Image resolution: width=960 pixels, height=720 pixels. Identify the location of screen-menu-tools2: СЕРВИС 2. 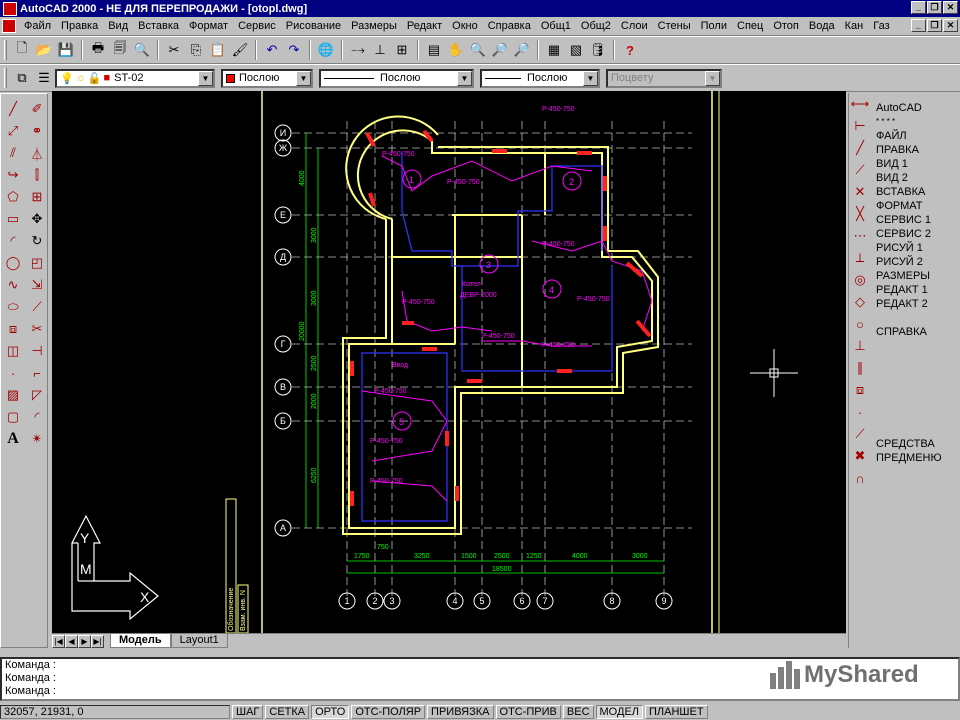
(916, 234).